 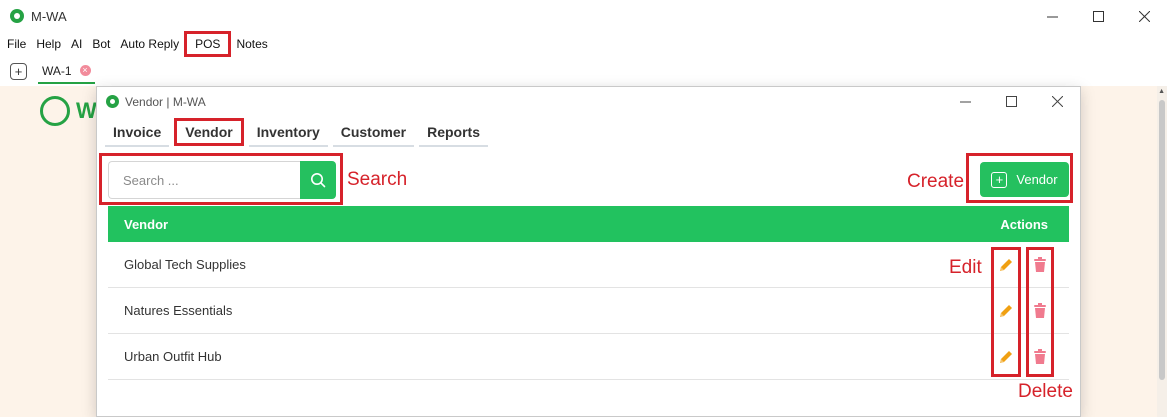 I want to click on search-input, so click(x=204, y=180).